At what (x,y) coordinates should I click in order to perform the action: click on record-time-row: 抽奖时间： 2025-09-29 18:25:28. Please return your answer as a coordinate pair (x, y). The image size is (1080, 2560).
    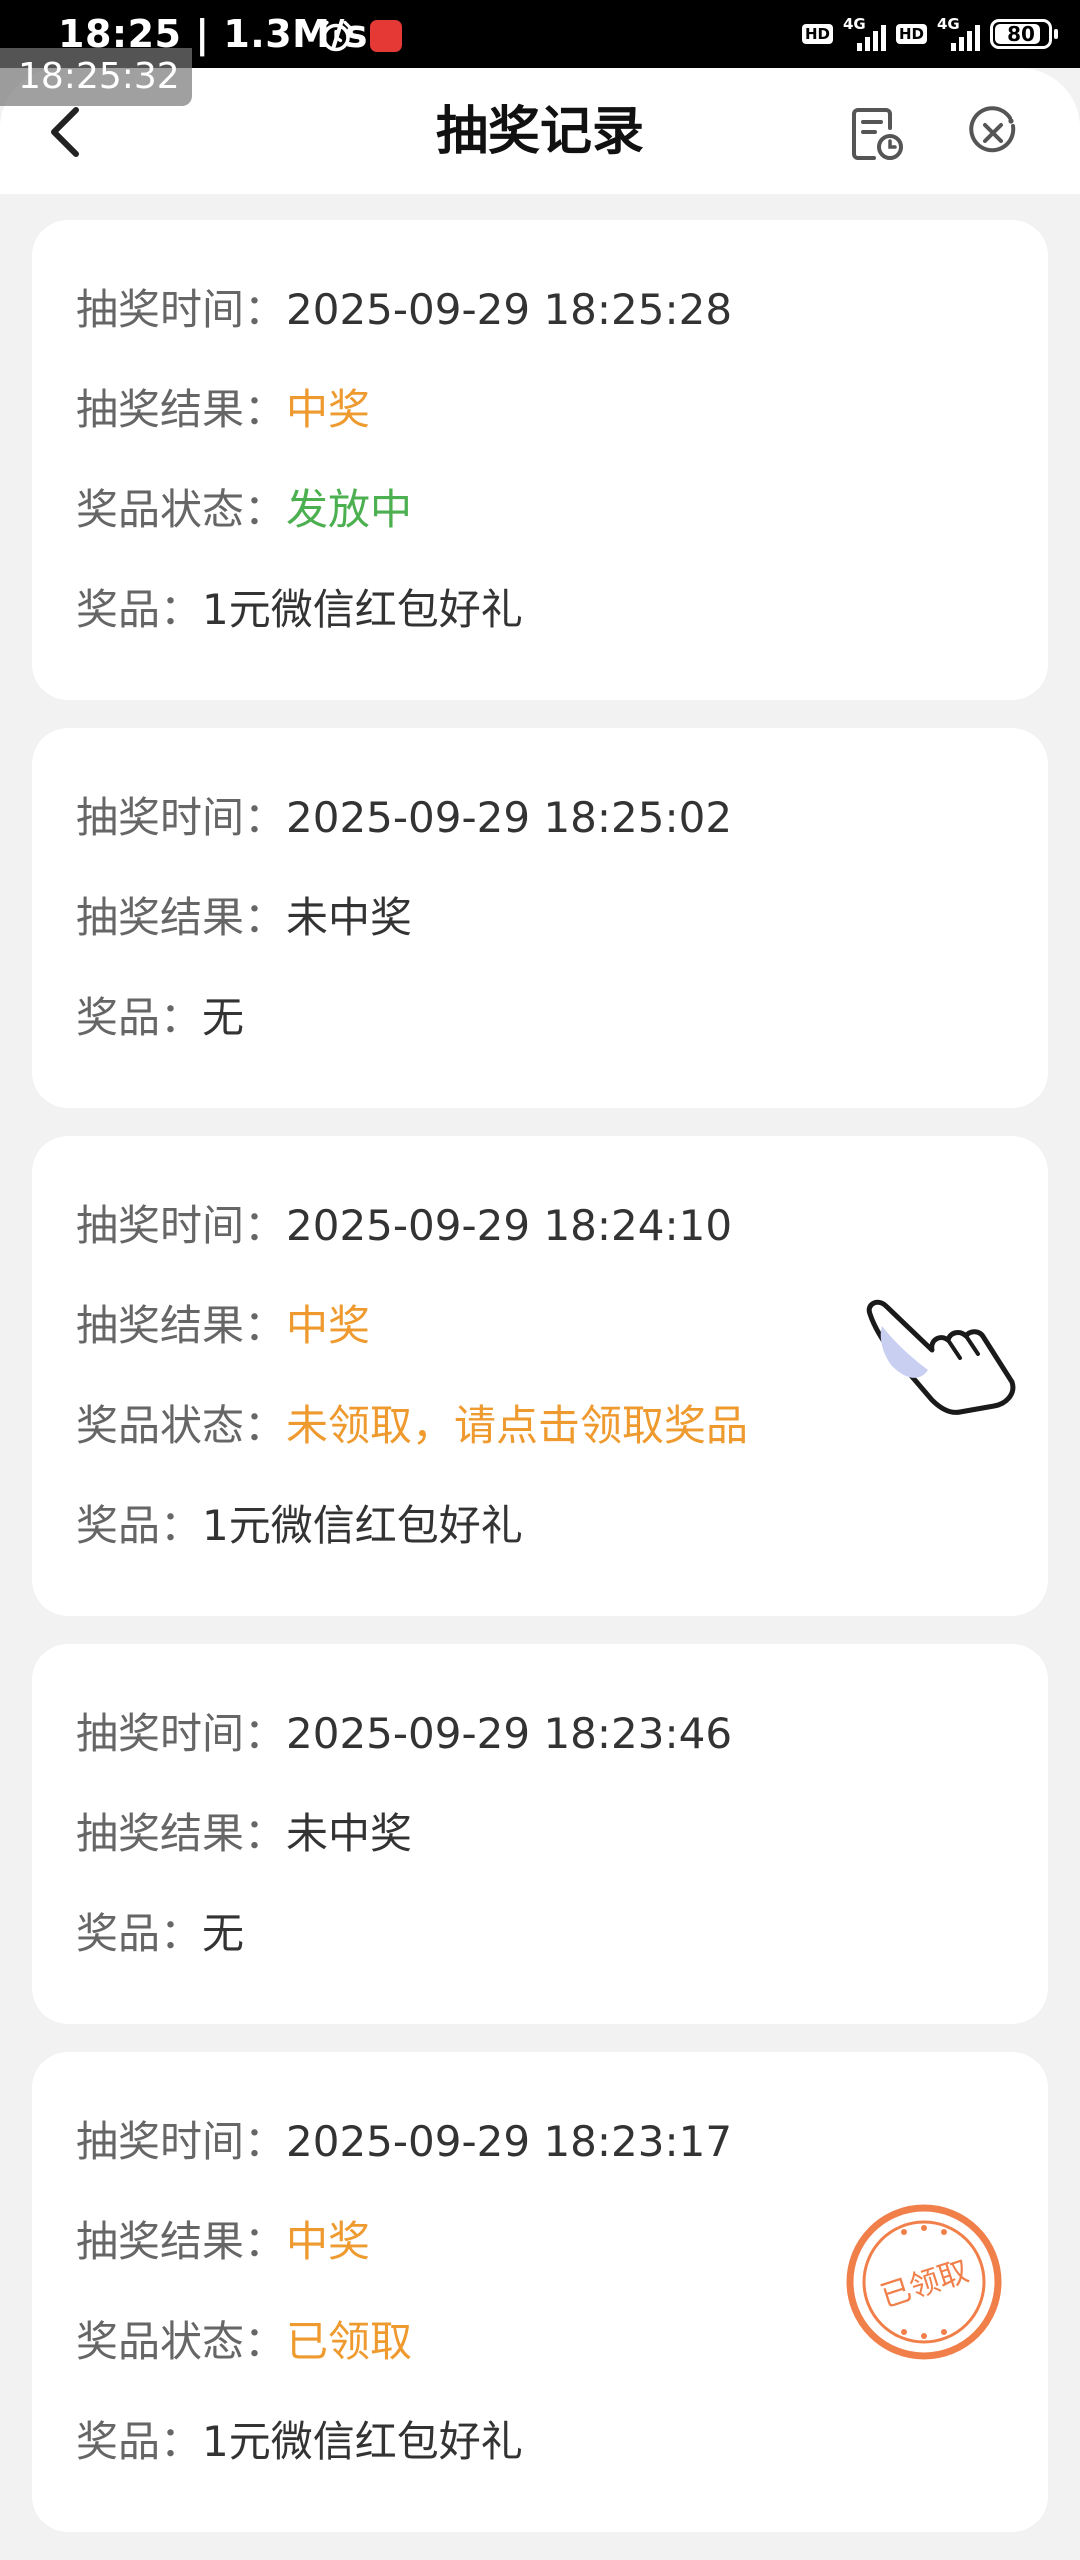
    Looking at the image, I should click on (540, 310).